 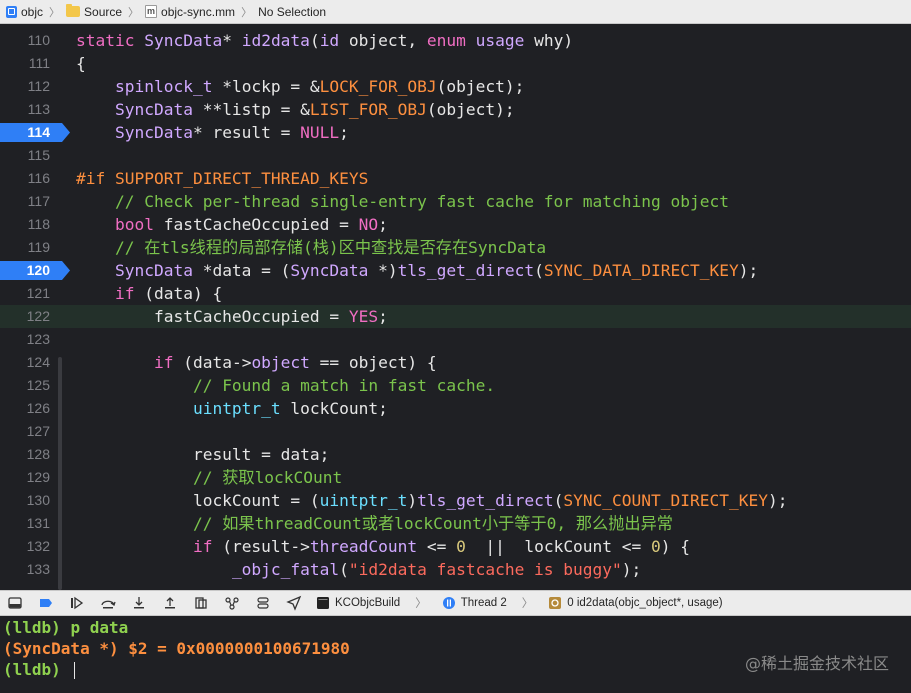 I want to click on code-text: bool fastCacheOccupied = NO;, so click(x=232, y=224).